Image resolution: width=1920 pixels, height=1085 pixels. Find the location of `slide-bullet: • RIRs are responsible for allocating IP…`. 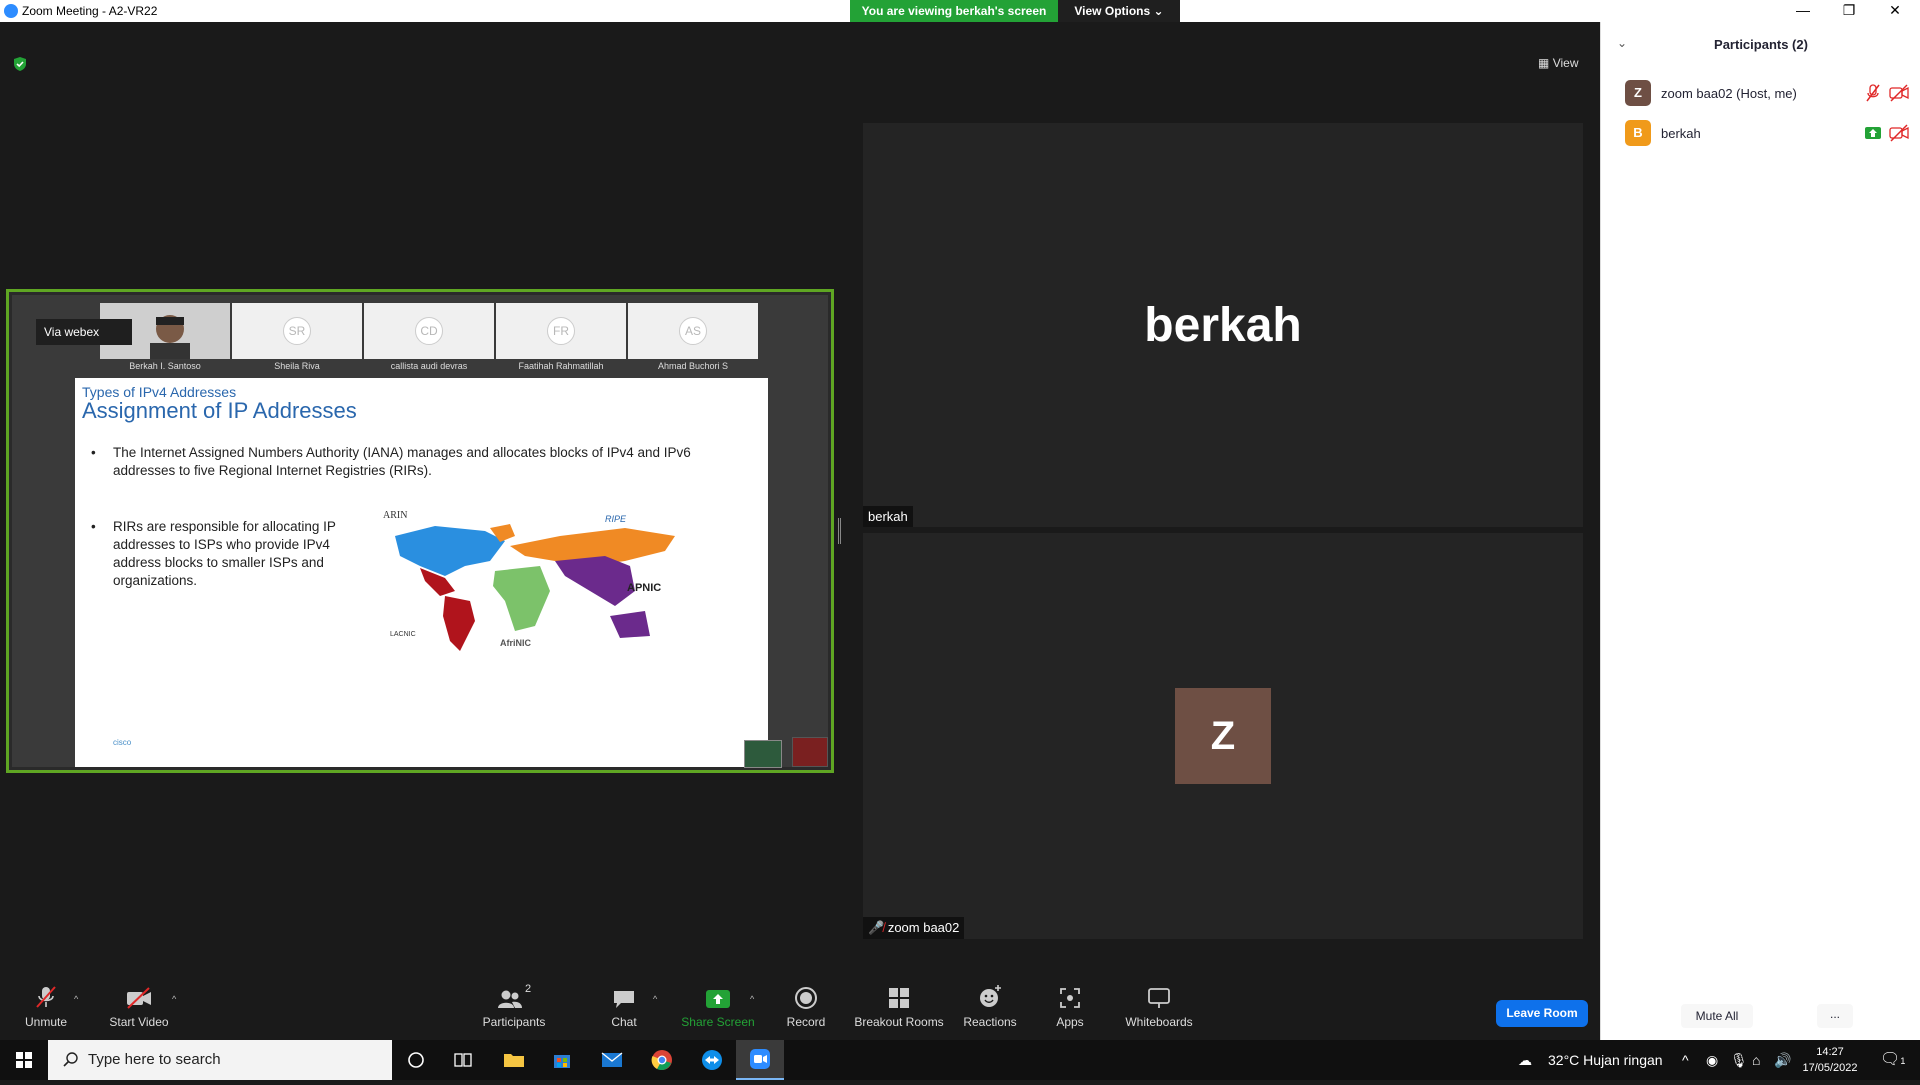

slide-bullet: • RIRs are responsible for allocating IP… is located at coordinates (222, 554).